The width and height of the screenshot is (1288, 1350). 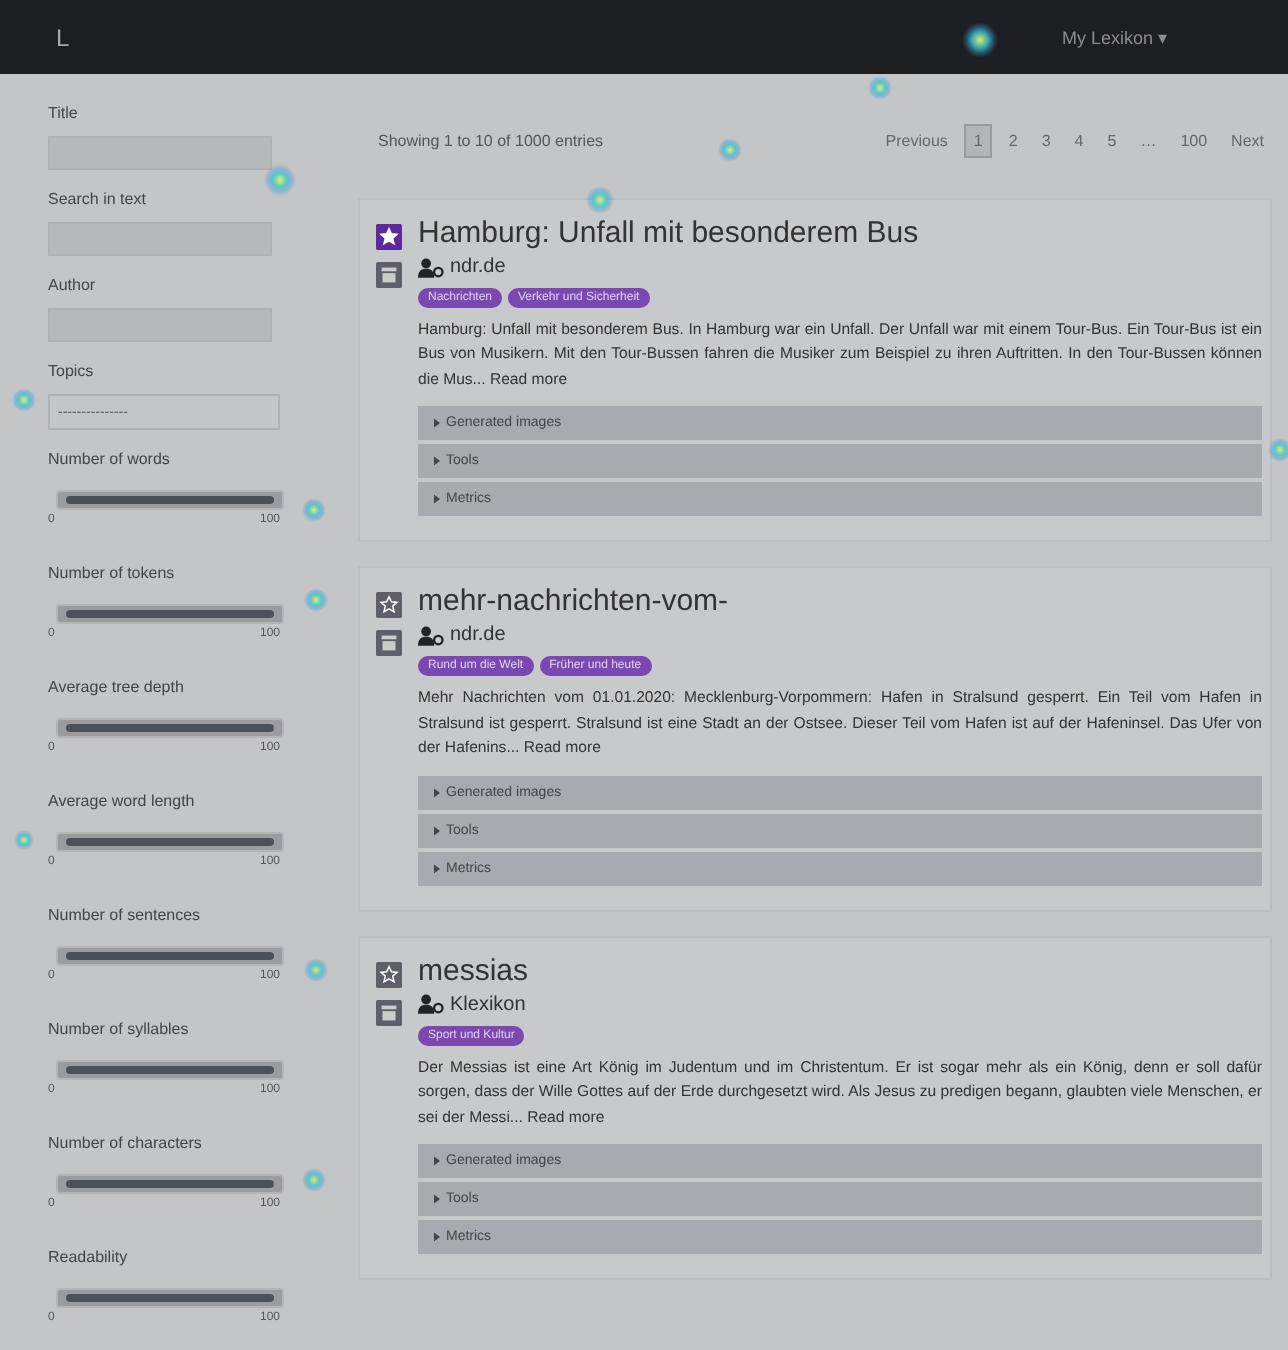 What do you see at coordinates (88, 1257) in the screenshot?
I see `field-label: Readability` at bounding box center [88, 1257].